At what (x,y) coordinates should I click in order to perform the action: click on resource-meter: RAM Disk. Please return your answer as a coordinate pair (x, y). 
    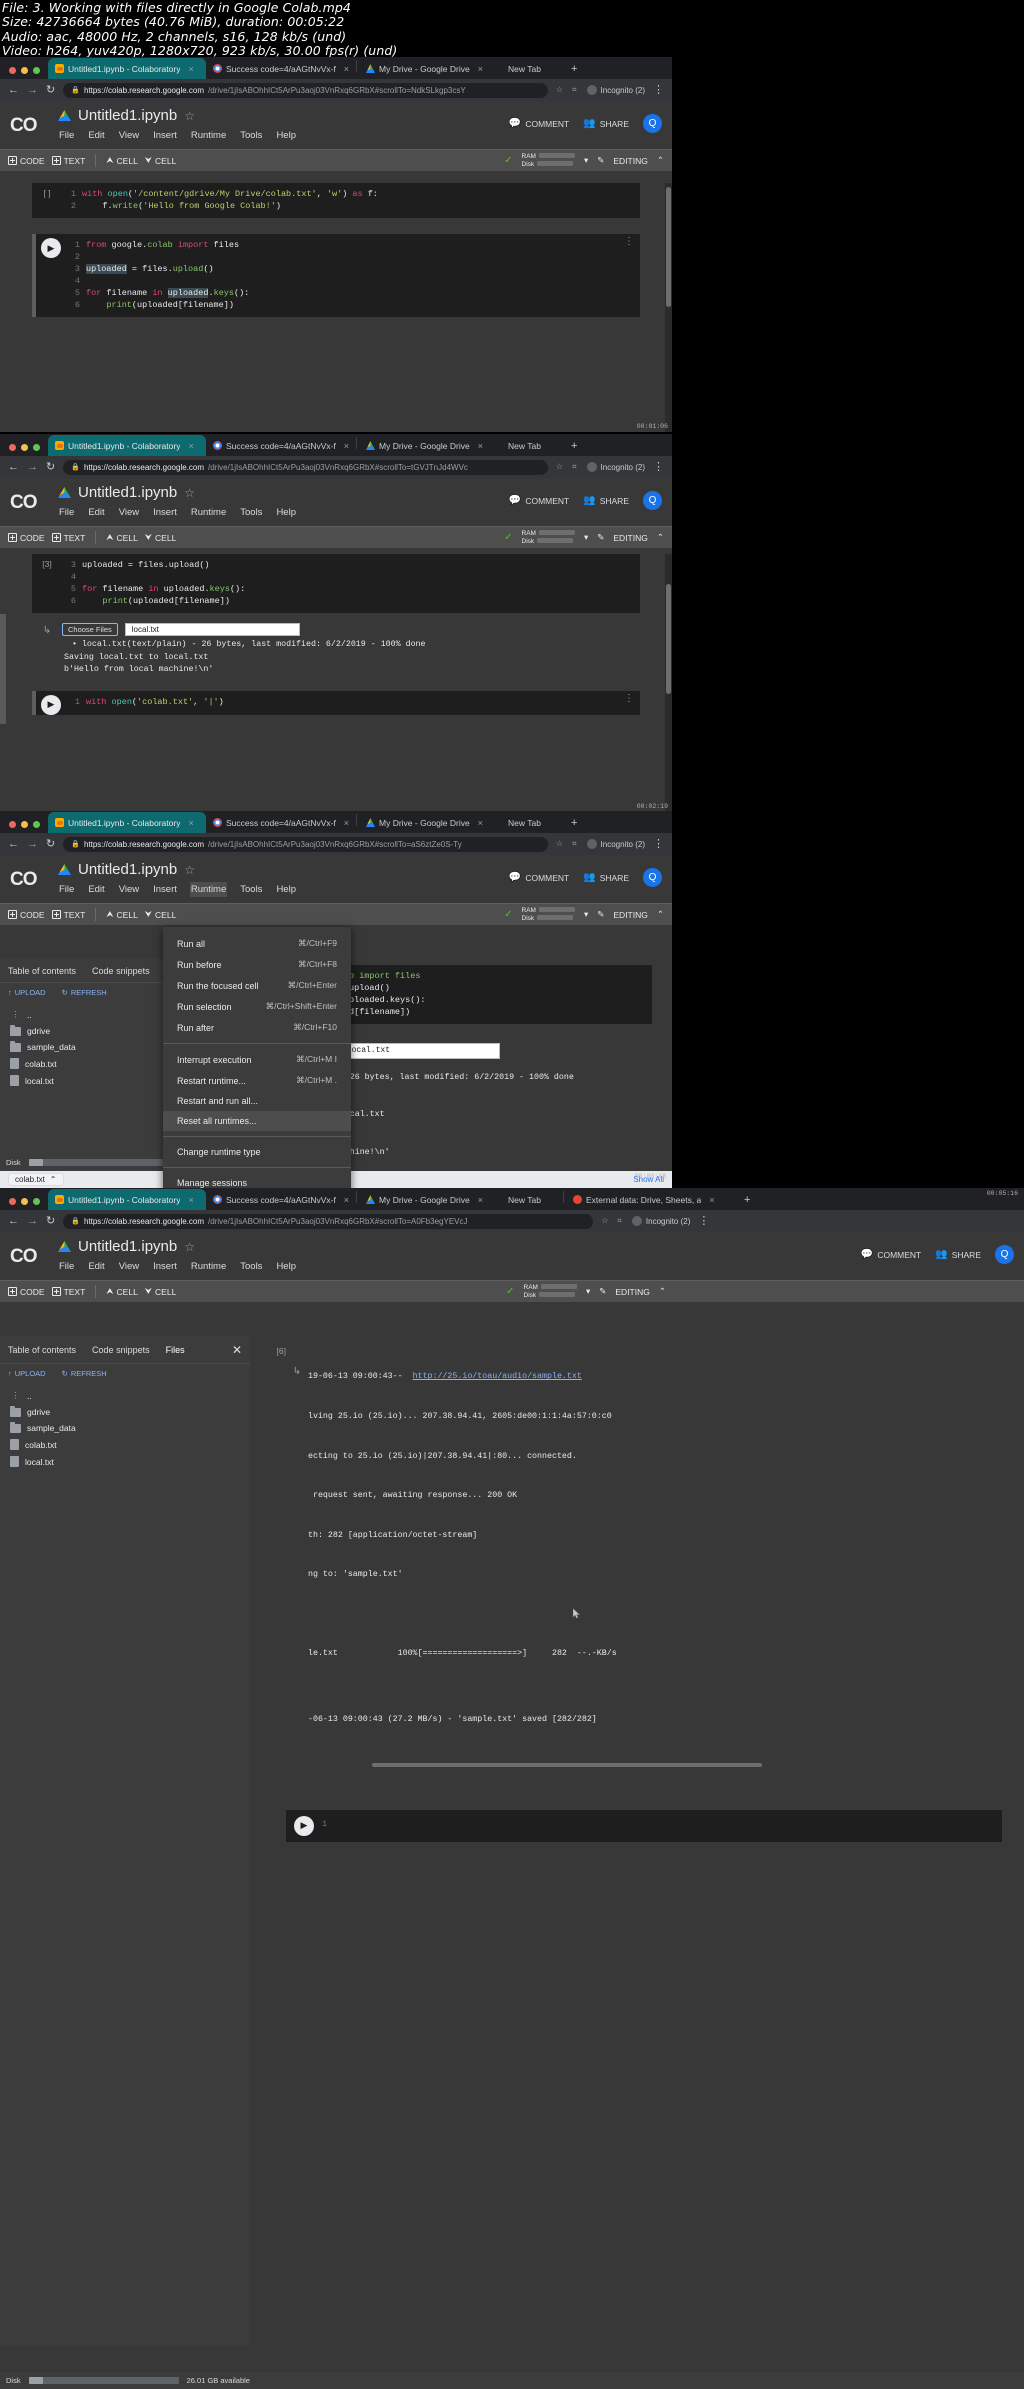
    Looking at the image, I should click on (548, 915).